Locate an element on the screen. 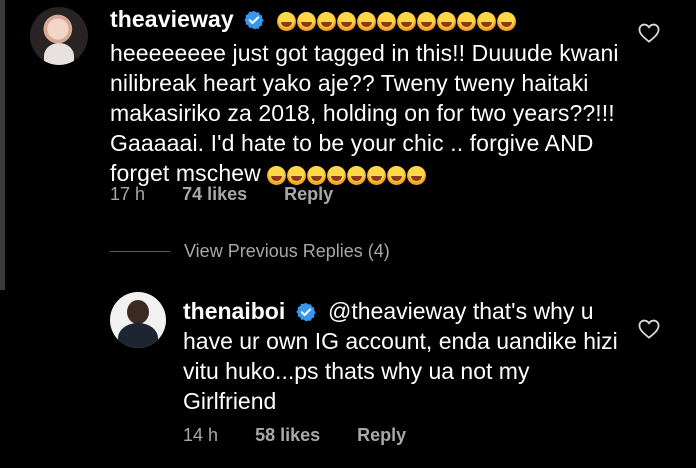  main-comment-meta: 17 h 74 likes Reply is located at coordinates (237, 194).